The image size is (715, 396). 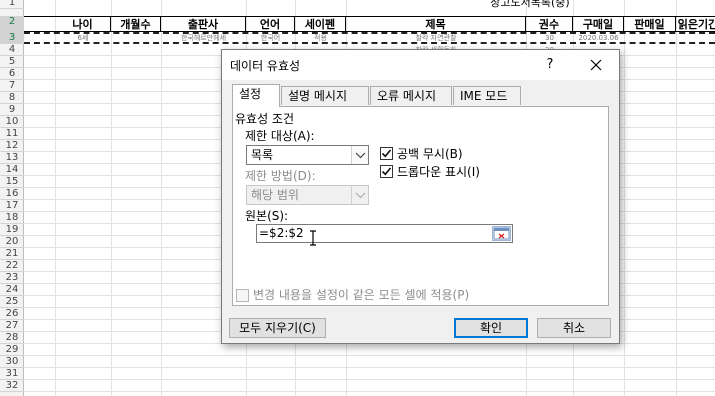 What do you see at coordinates (280, 136) in the screenshot?
I see `allow-label: 제한 대상(A):` at bounding box center [280, 136].